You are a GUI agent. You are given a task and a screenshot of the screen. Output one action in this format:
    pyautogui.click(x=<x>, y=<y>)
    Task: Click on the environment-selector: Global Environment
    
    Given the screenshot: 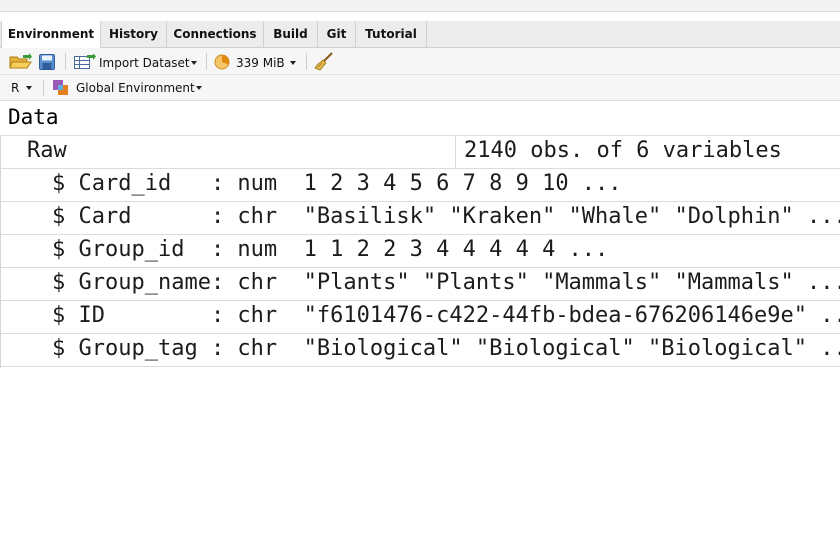 What is the action you would take?
    pyautogui.click(x=135, y=88)
    